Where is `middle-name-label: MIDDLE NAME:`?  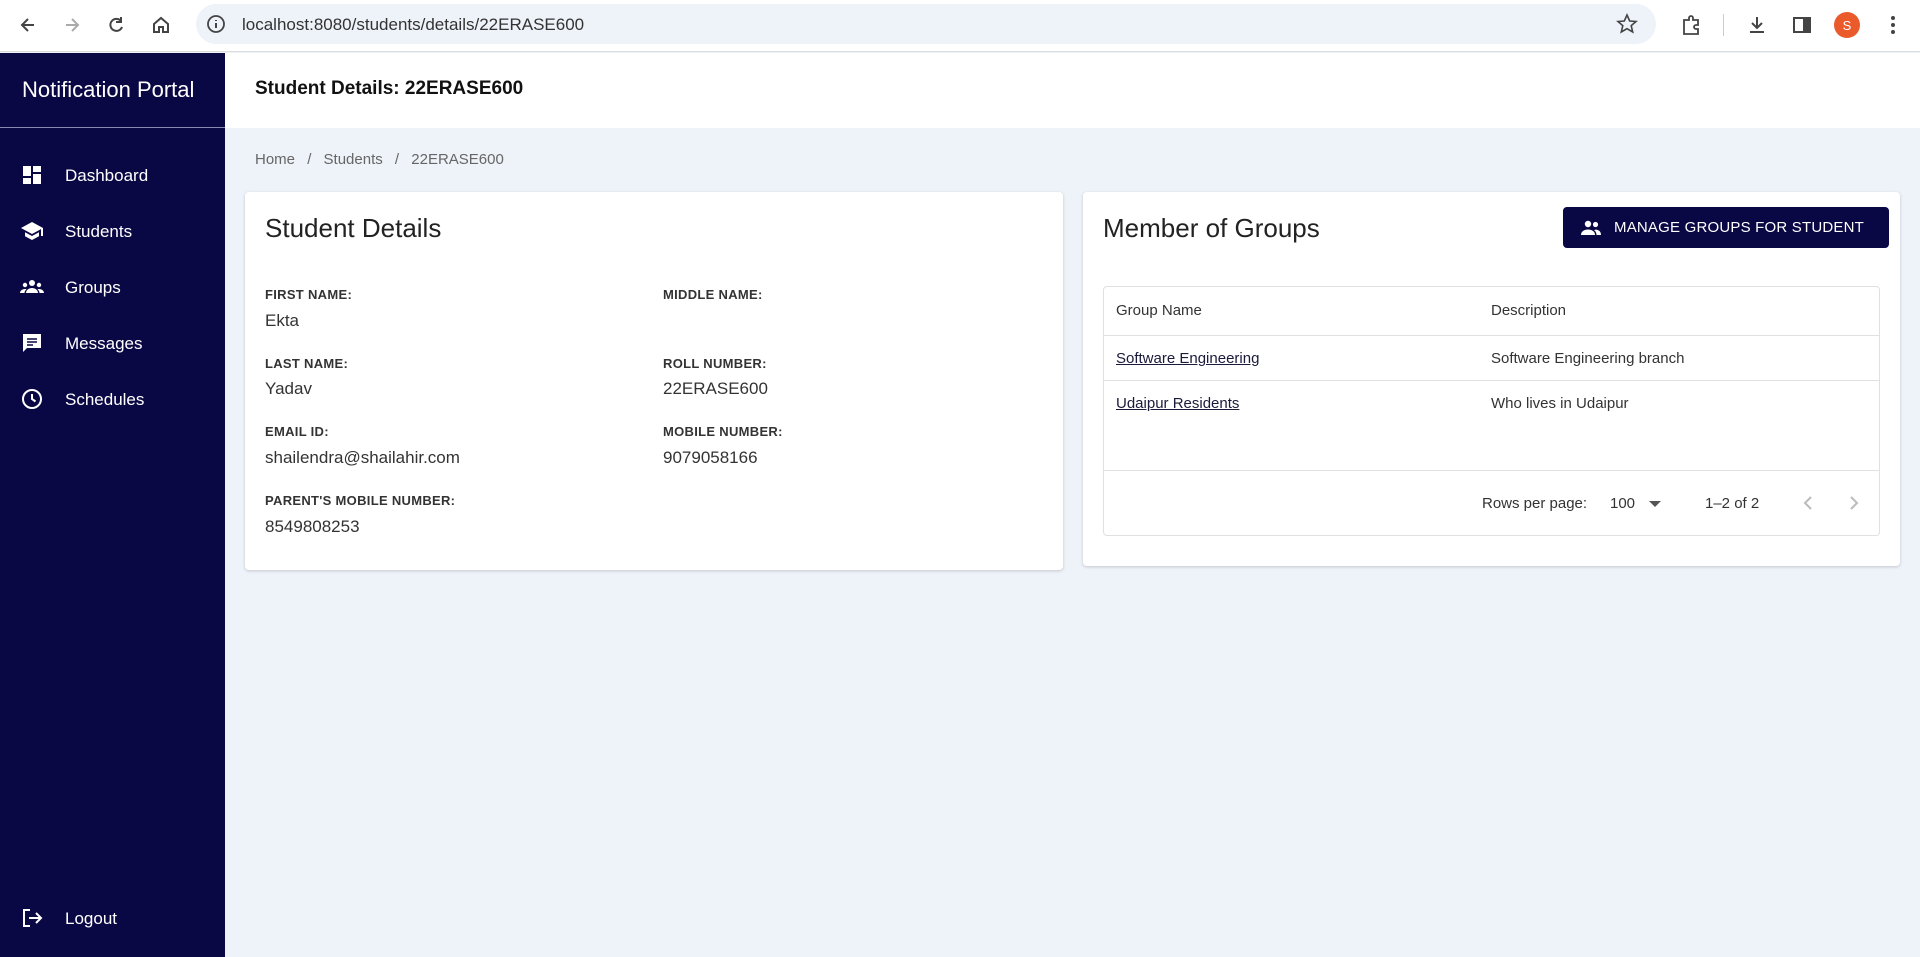
middle-name-label: MIDDLE NAME: is located at coordinates (713, 294).